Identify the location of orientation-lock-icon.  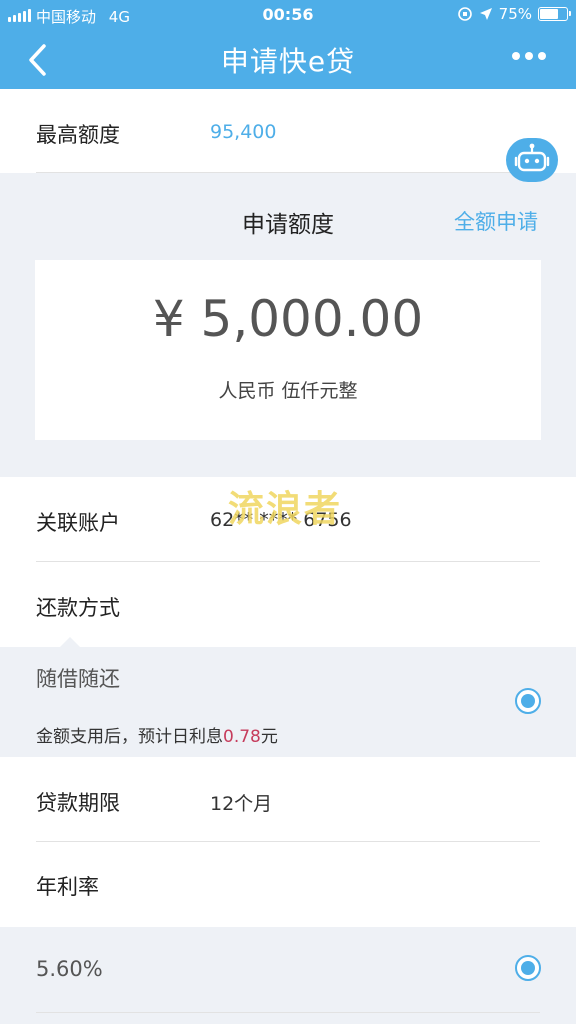
(464, 14).